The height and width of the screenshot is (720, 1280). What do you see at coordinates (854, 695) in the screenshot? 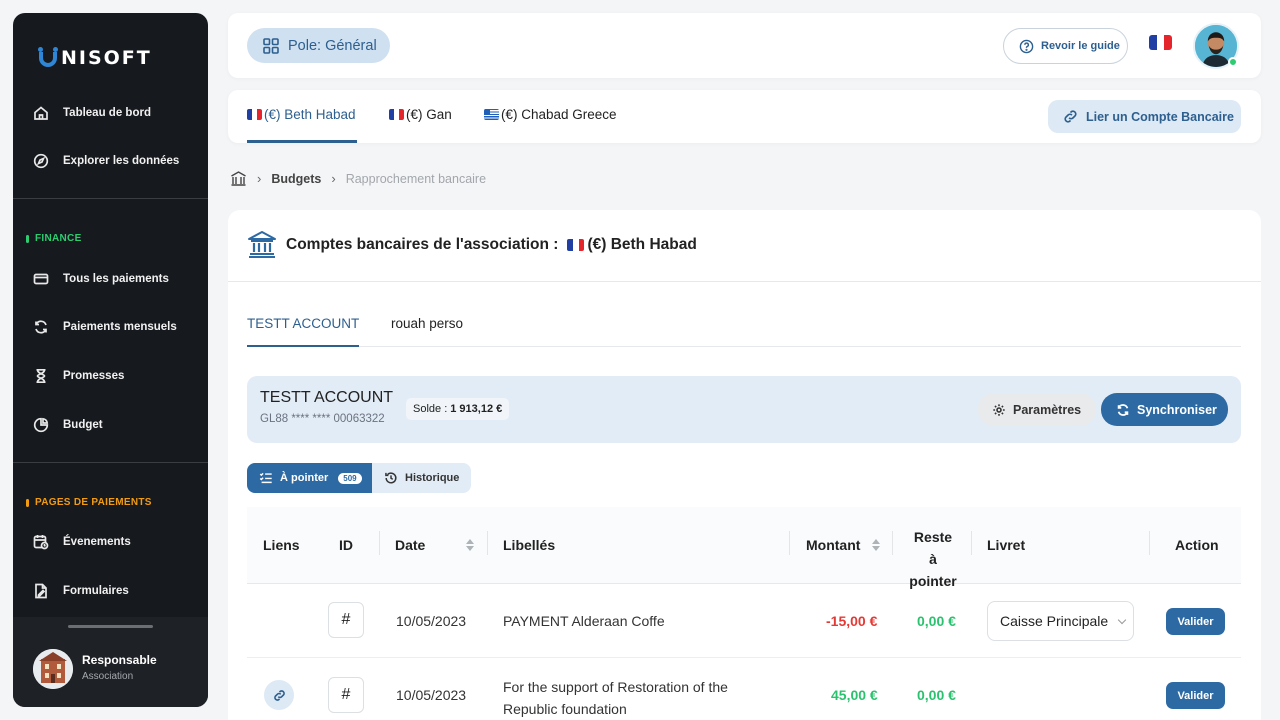
I see `row-amount: 45,00 €` at bounding box center [854, 695].